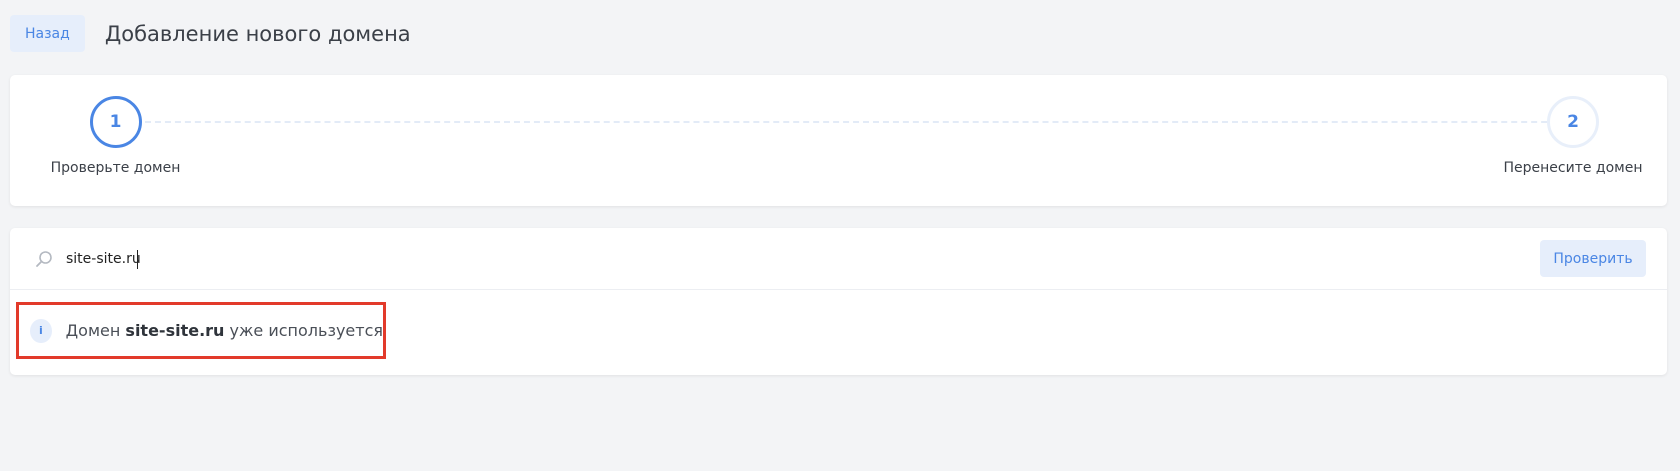  I want to click on back-button: Назад, so click(47, 33).